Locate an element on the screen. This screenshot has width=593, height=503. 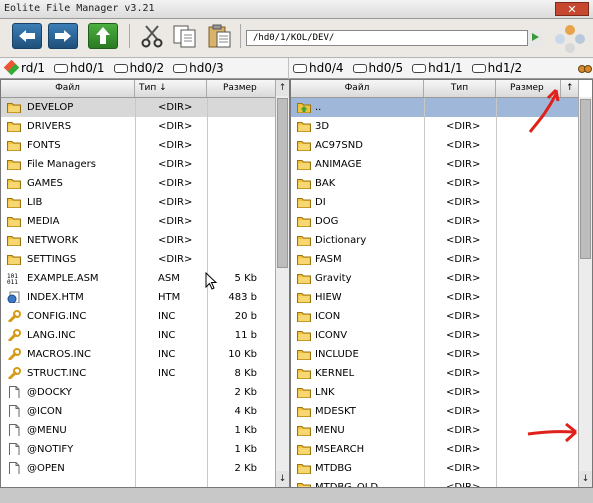
file-name: LANG.INC is located at coordinates (51, 335).